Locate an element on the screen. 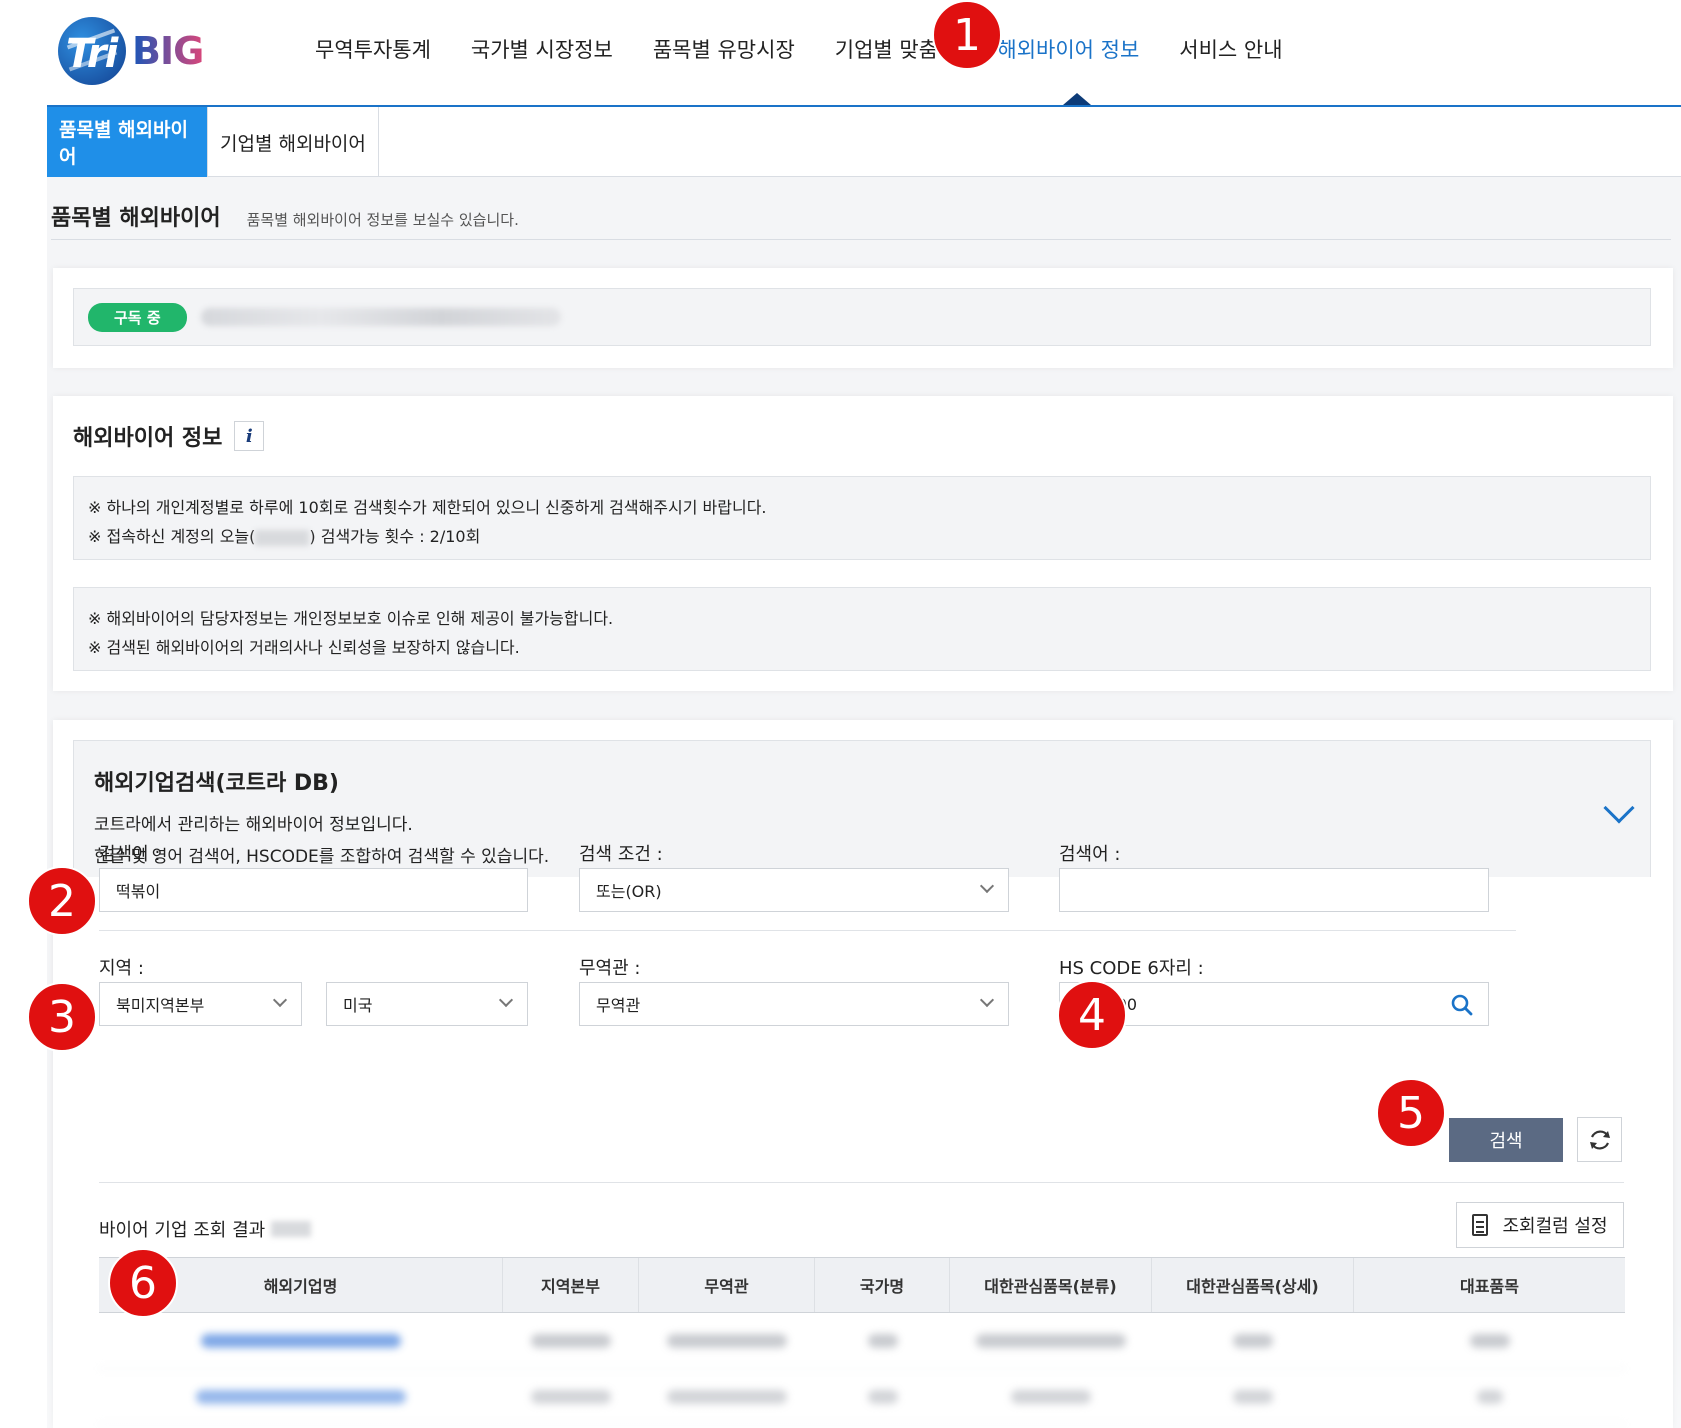 This screenshot has width=1681, height=1428. column-header: 무역관 is located at coordinates (727, 1285).